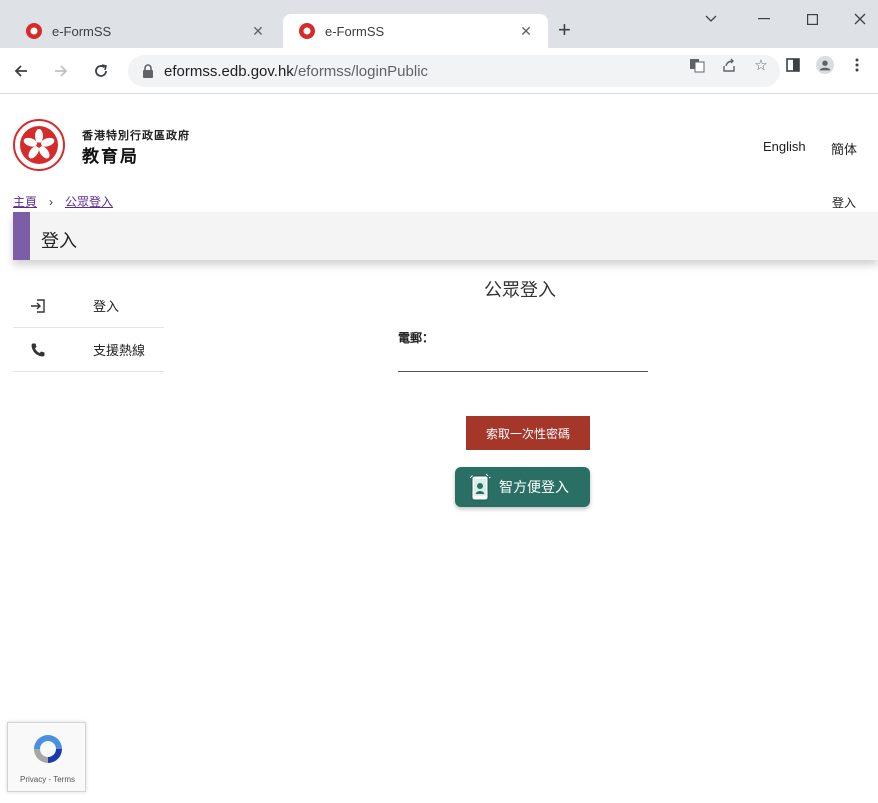 This screenshot has height=803, width=878. I want to click on url-text: eformss.edb.gov.hk/eformss/loginPublic, so click(296, 71).